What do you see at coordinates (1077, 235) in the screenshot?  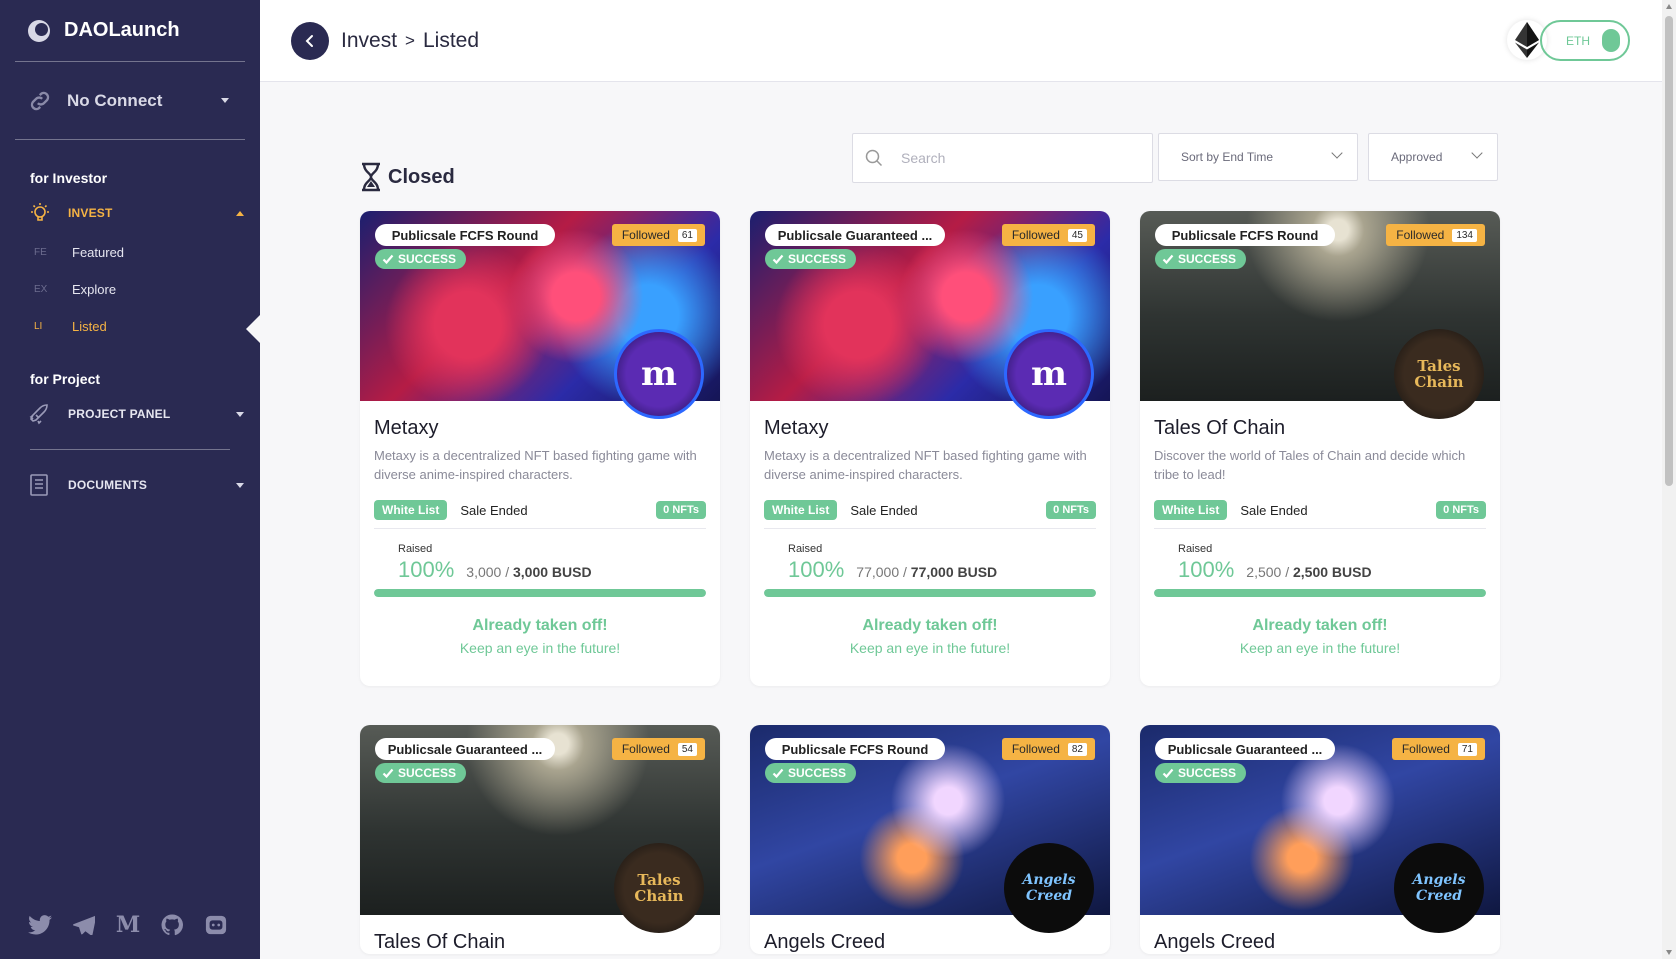 I see `followed-count: 45` at bounding box center [1077, 235].